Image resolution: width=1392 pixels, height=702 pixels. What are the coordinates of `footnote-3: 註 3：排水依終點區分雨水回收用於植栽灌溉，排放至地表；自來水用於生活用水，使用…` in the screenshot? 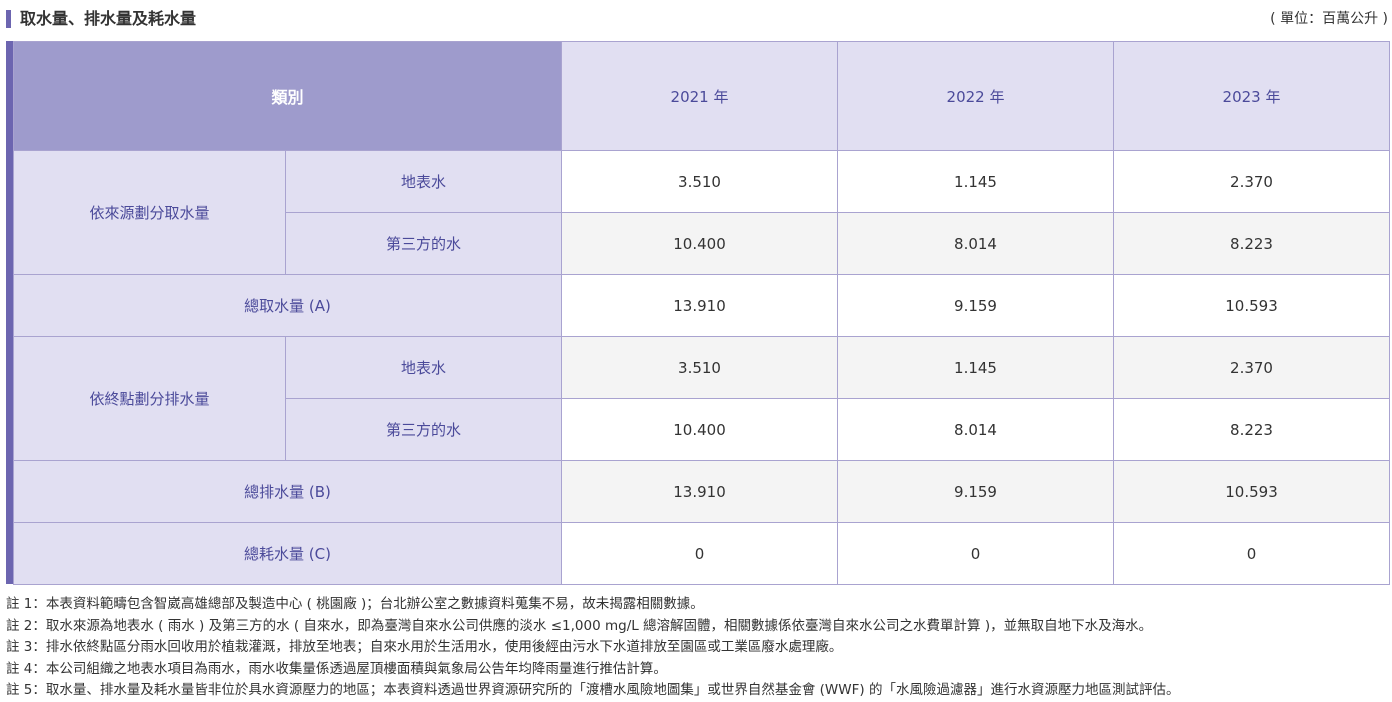 It's located at (424, 647).